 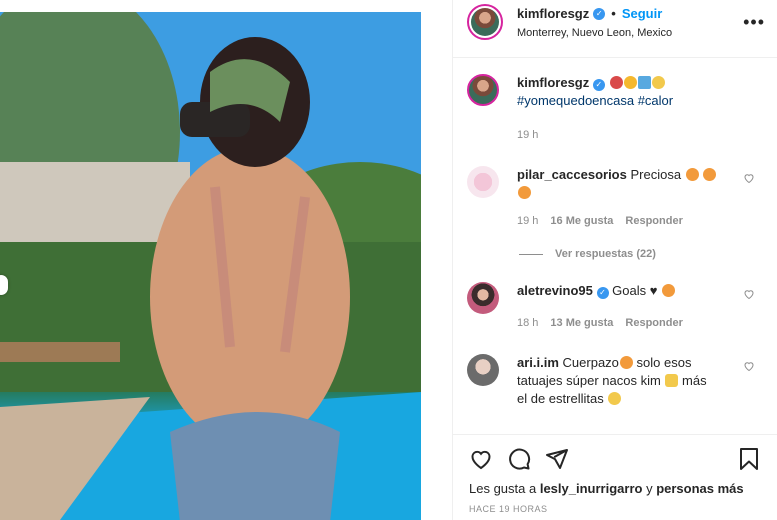 I want to click on likes-user-link: lesly_inurrigarro, so click(x=591, y=488).